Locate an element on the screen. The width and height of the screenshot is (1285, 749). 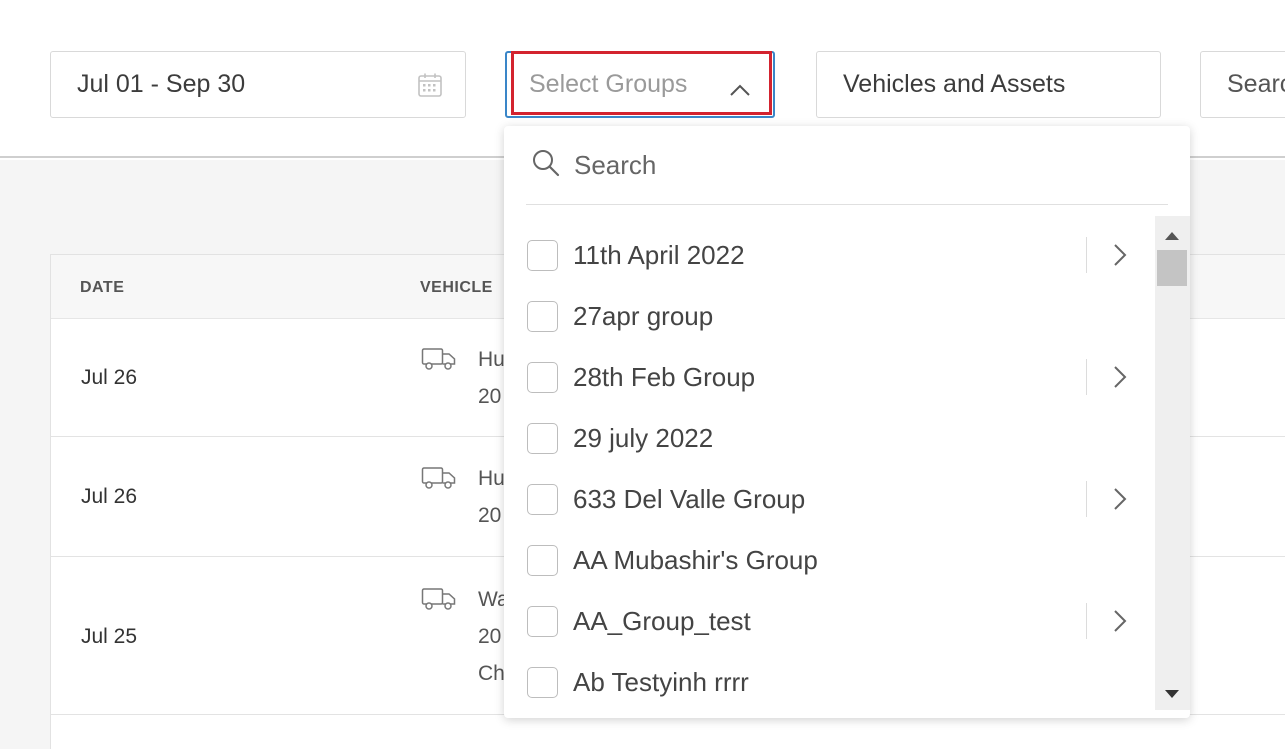
select-groups-dropdown: Select Groups is located at coordinates (640, 84).